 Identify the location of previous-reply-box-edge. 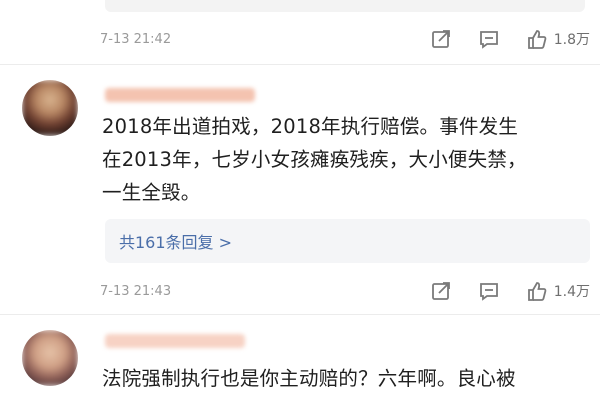
(345, 6).